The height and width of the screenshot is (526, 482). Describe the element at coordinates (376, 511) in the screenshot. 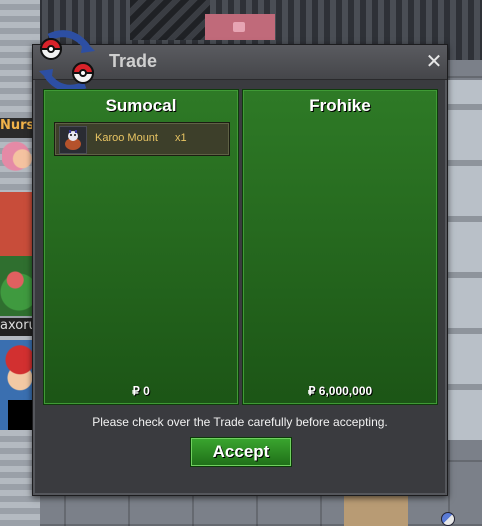

I see `crate` at that location.